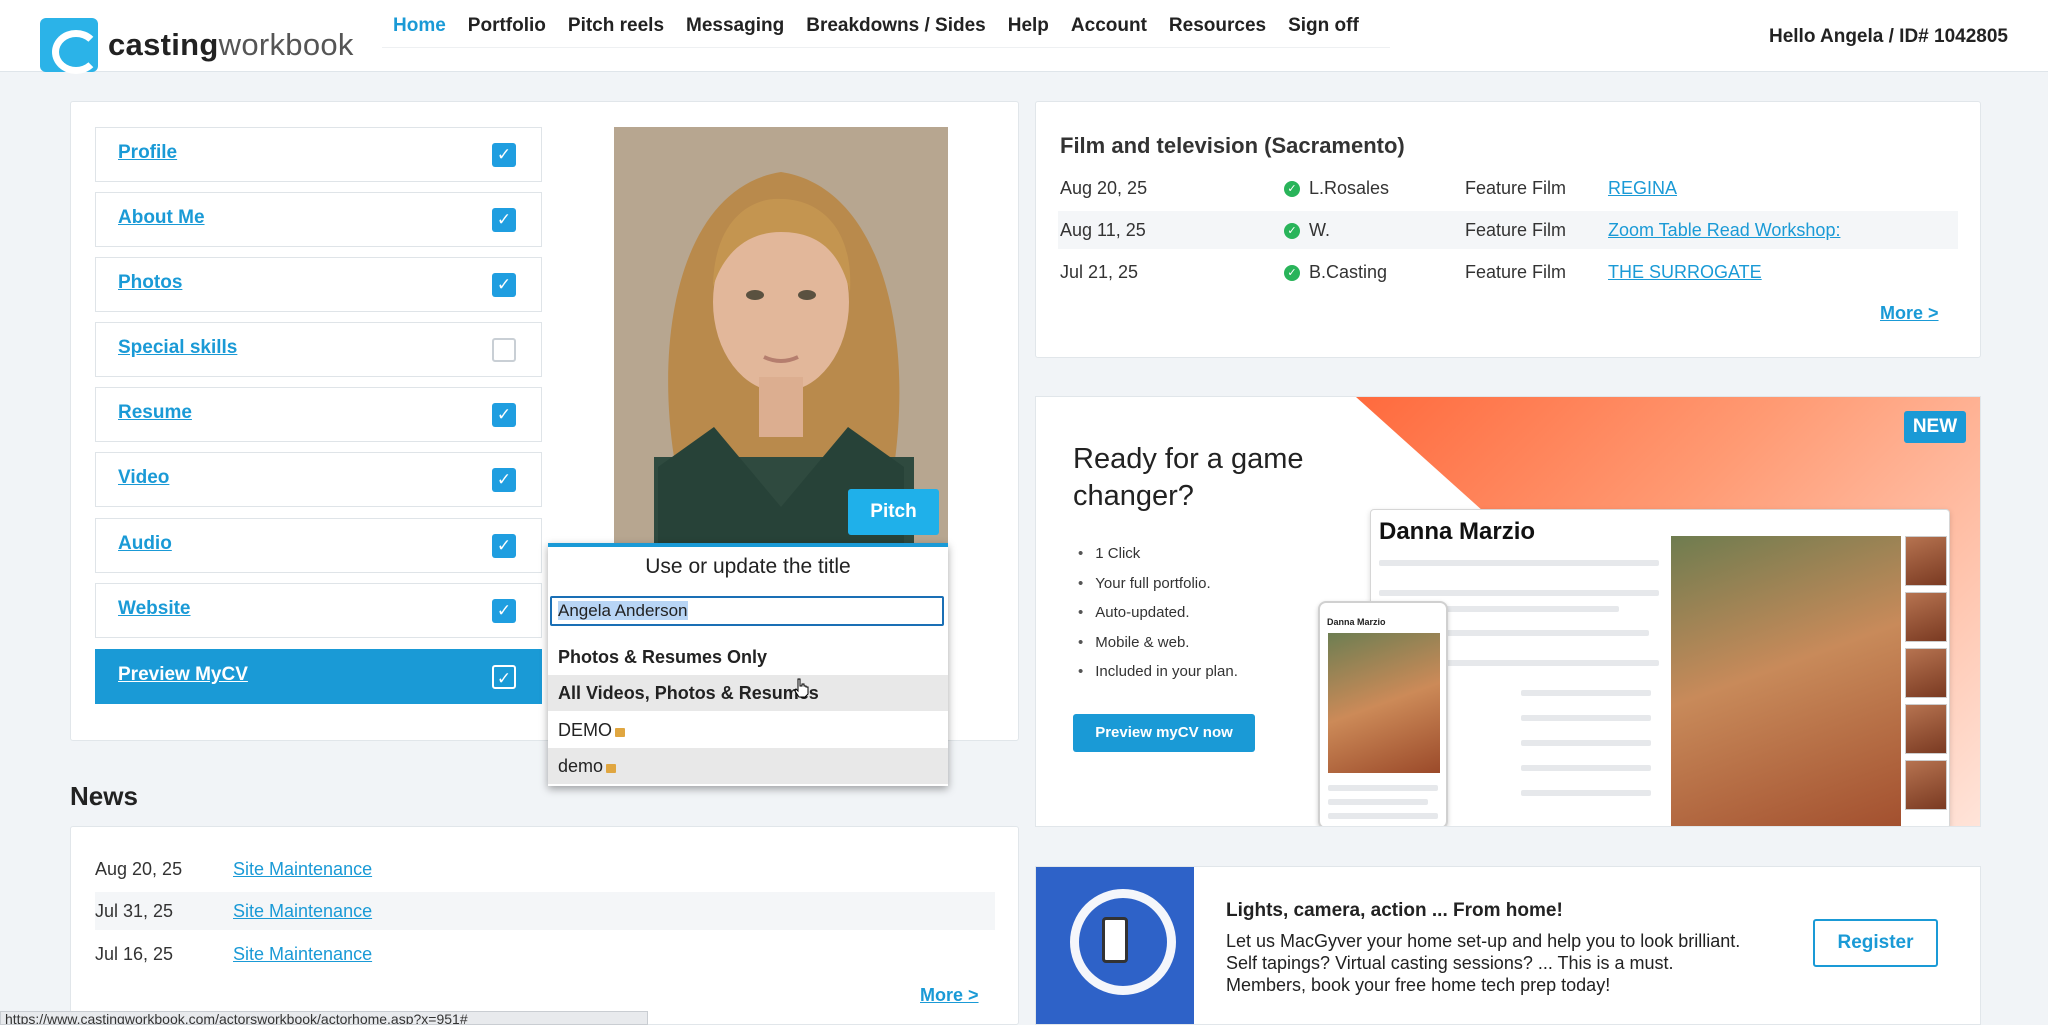  I want to click on logo-text-bold: casting, so click(163, 44).